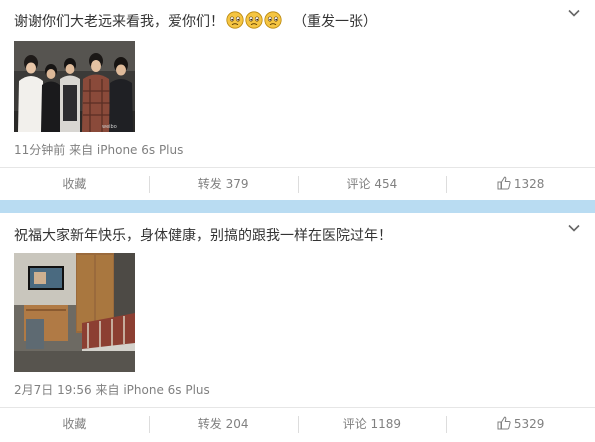 Image resolution: width=595 pixels, height=442 pixels. I want to click on comment-label: 评论 1189, so click(372, 423).